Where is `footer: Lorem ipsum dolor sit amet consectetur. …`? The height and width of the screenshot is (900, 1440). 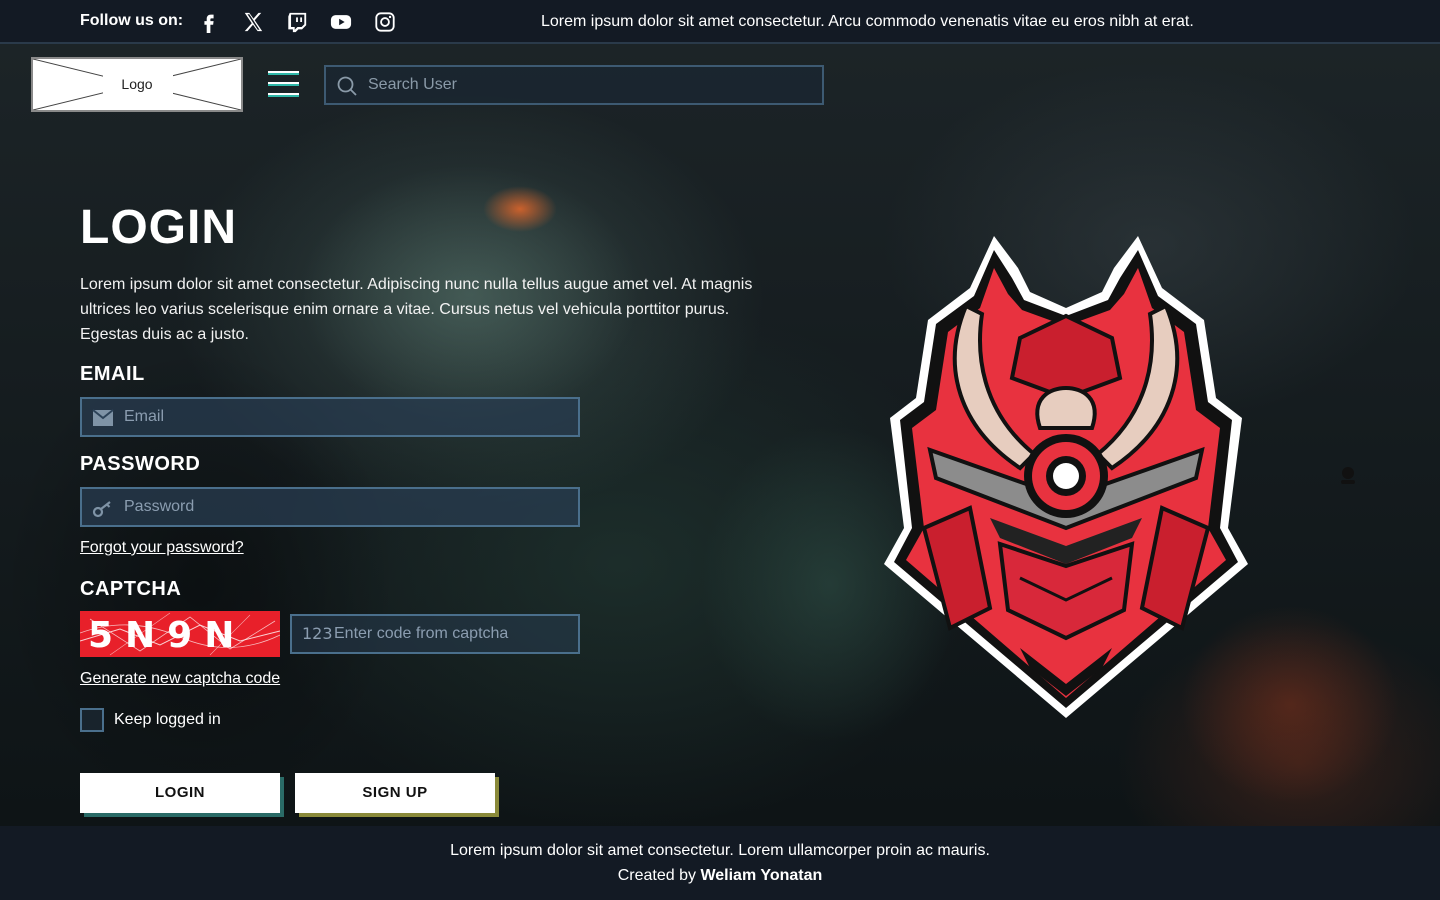 footer: Lorem ipsum dolor sit amet consectetur. … is located at coordinates (720, 863).